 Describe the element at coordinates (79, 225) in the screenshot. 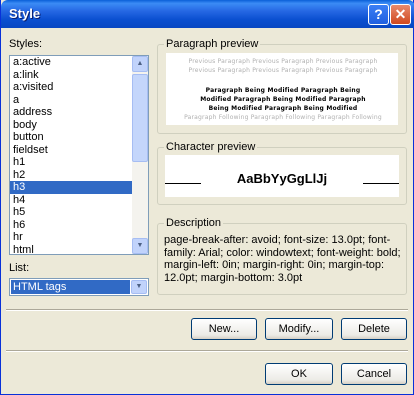

I see `style-list-item: h6` at that location.